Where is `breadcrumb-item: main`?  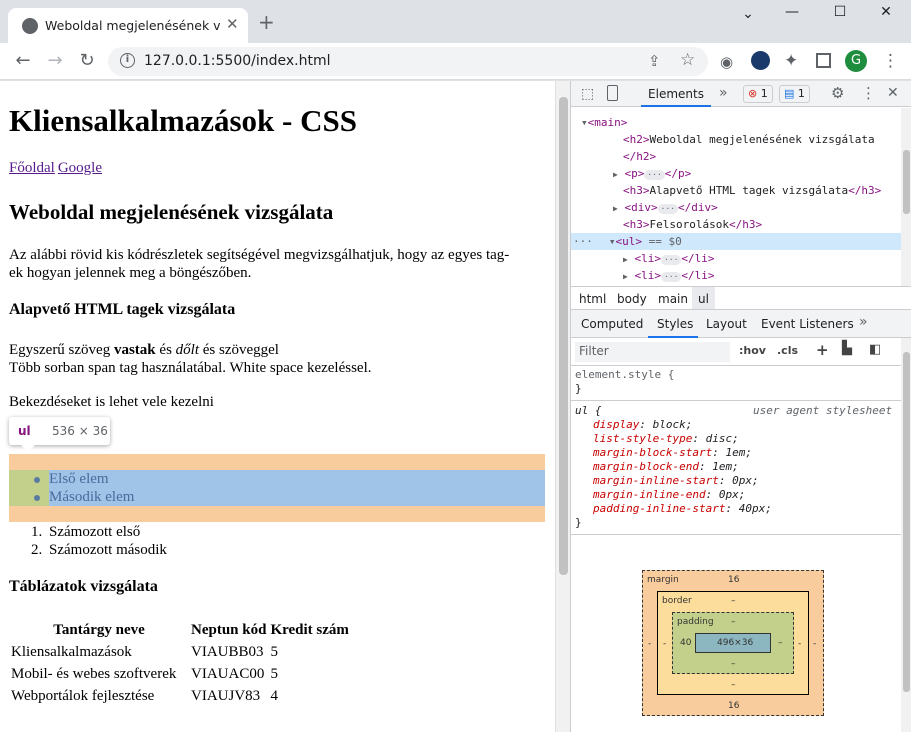 breadcrumb-item: main is located at coordinates (673, 299).